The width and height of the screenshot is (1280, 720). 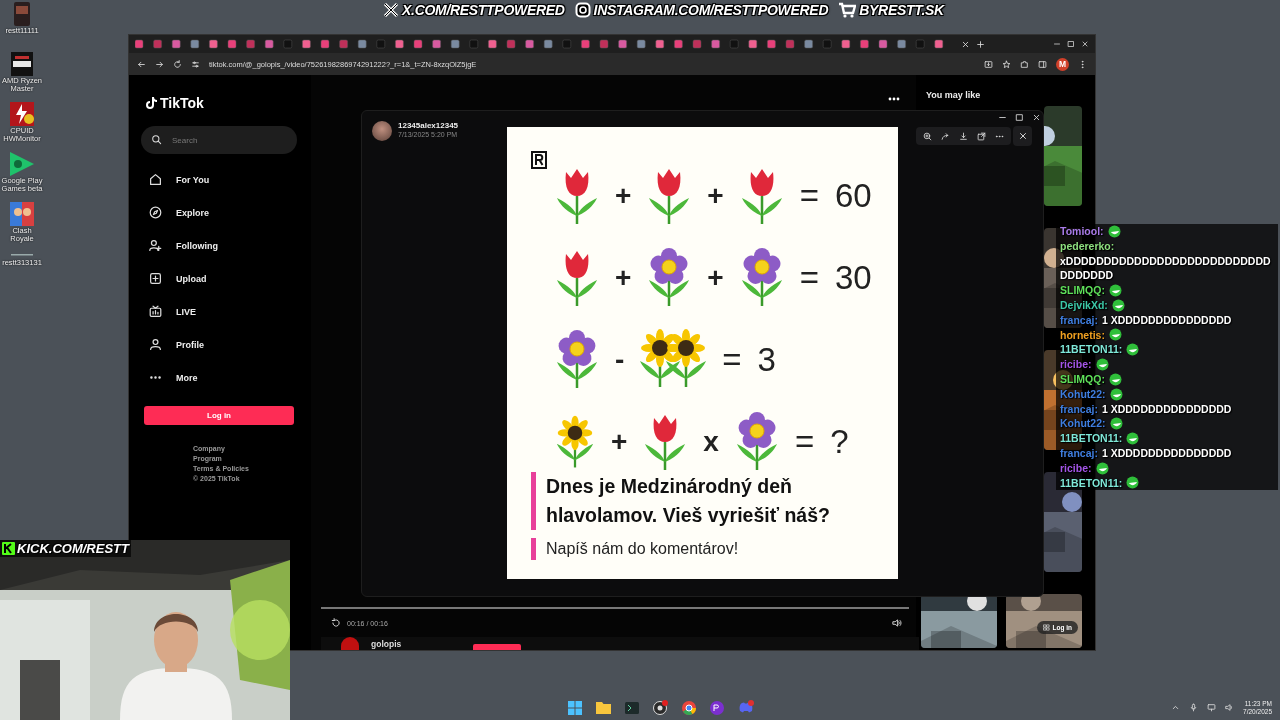 I want to click on maximize-button, so click(x=1019, y=117).